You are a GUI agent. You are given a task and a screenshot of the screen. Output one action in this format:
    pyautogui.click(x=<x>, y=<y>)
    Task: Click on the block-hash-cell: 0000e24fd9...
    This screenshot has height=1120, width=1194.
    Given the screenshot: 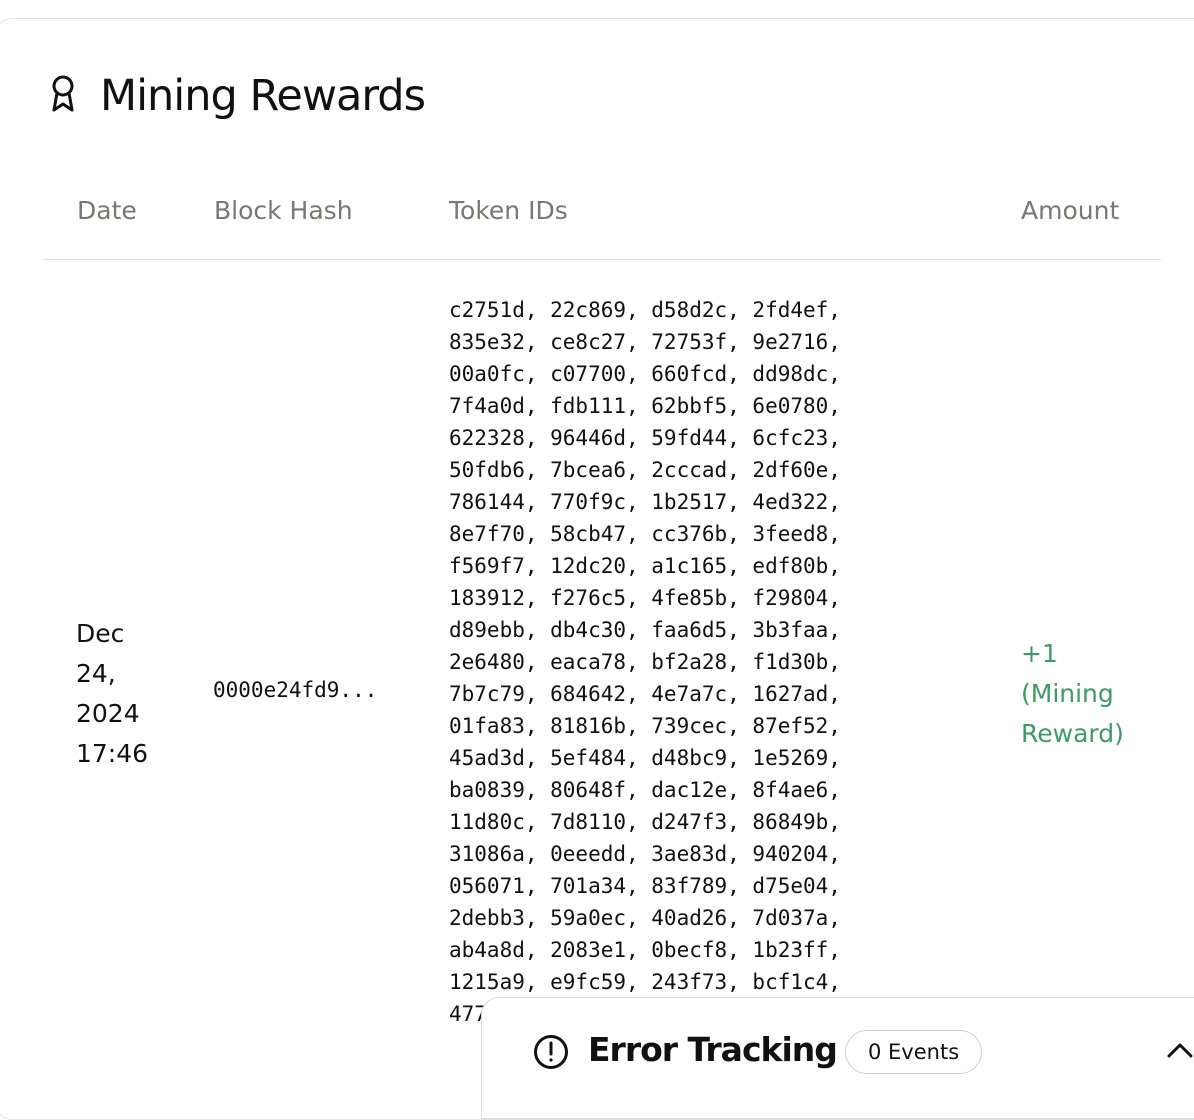 What is the action you would take?
    pyautogui.click(x=295, y=690)
    